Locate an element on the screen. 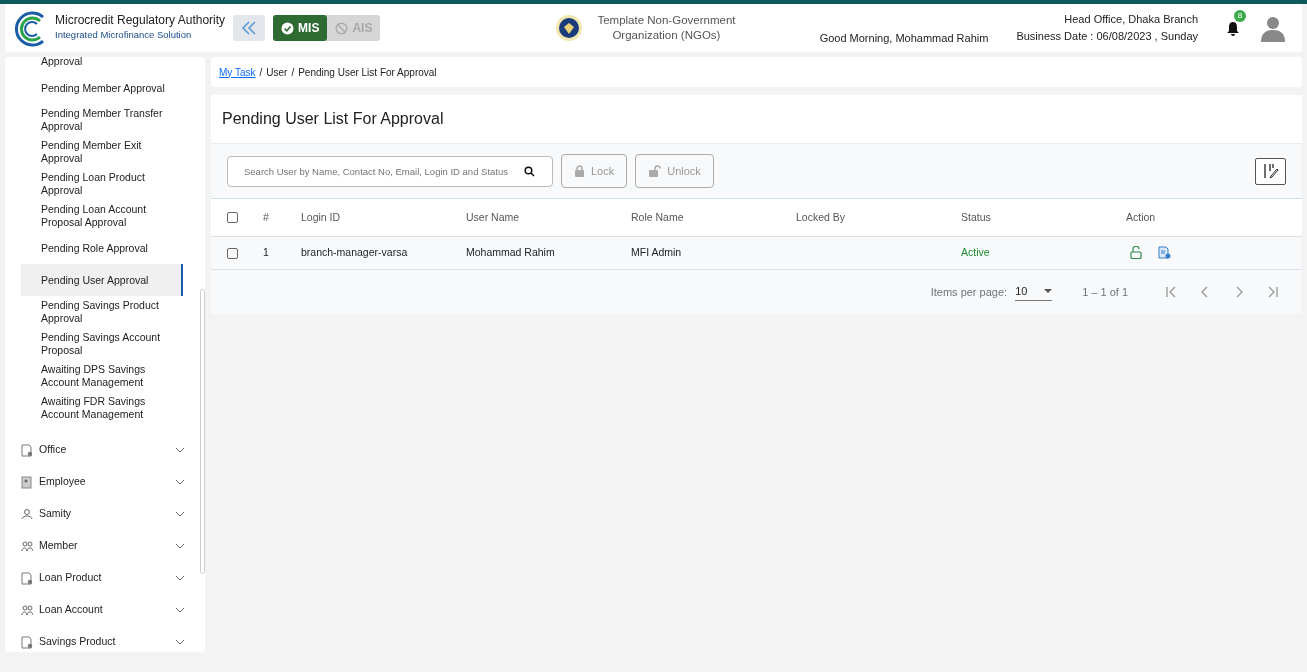 The height and width of the screenshot is (672, 1307). sidebar-group-label: Member is located at coordinates (59, 546).